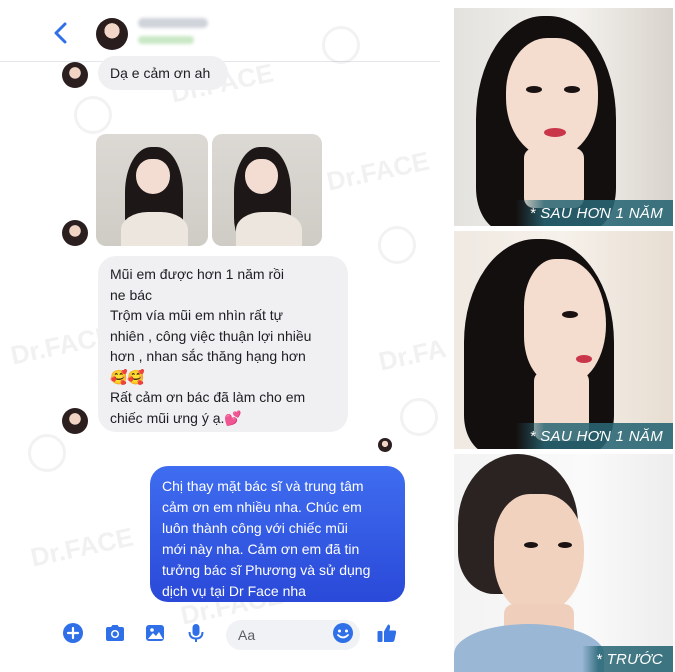 The width and height of the screenshot is (675, 672). Describe the element at coordinates (127, 376) in the screenshot. I see `message-line: 🥰🥰` at that location.